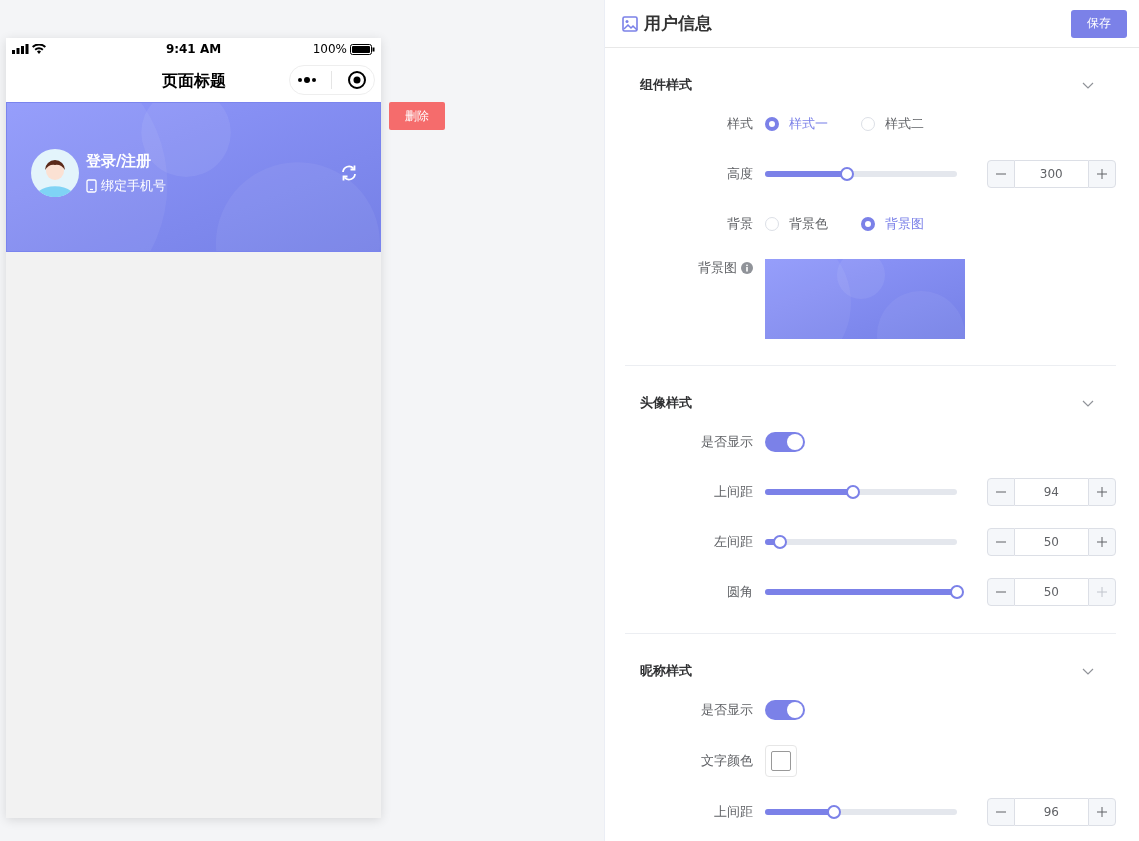 Image resolution: width=1139 pixels, height=841 pixels. What do you see at coordinates (813, 224) in the screenshot?
I see `radio-option: 背景色` at bounding box center [813, 224].